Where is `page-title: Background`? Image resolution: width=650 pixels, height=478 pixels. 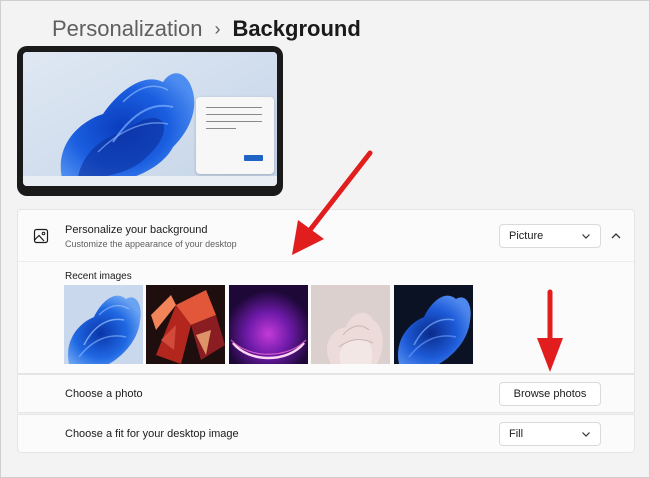
page-title: Background is located at coordinates (296, 28).